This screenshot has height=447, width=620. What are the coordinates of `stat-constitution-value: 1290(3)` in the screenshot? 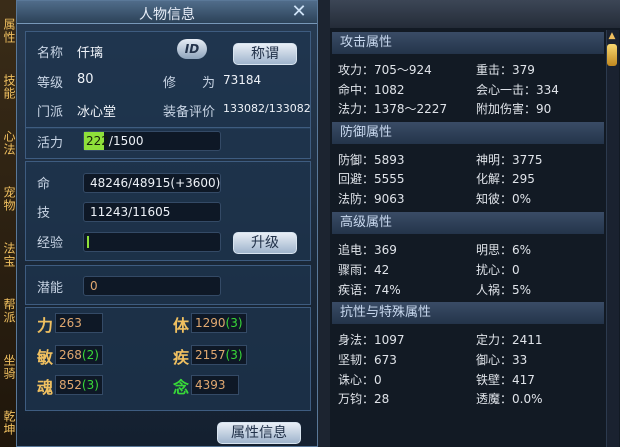 It's located at (219, 323).